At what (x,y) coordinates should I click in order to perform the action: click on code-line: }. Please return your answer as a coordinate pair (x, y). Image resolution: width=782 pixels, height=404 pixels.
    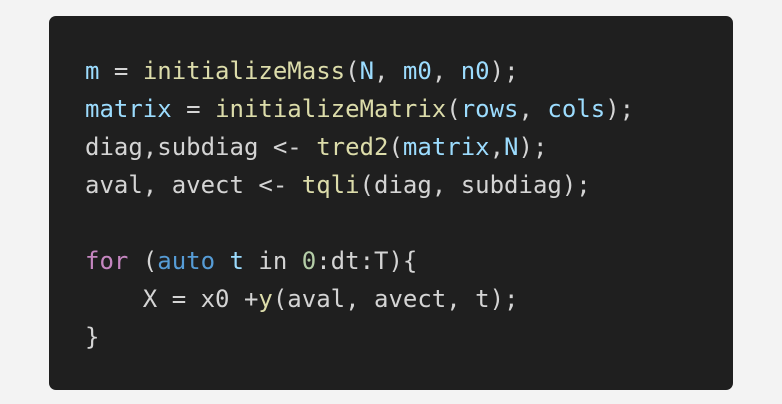
    Looking at the image, I should click on (409, 337).